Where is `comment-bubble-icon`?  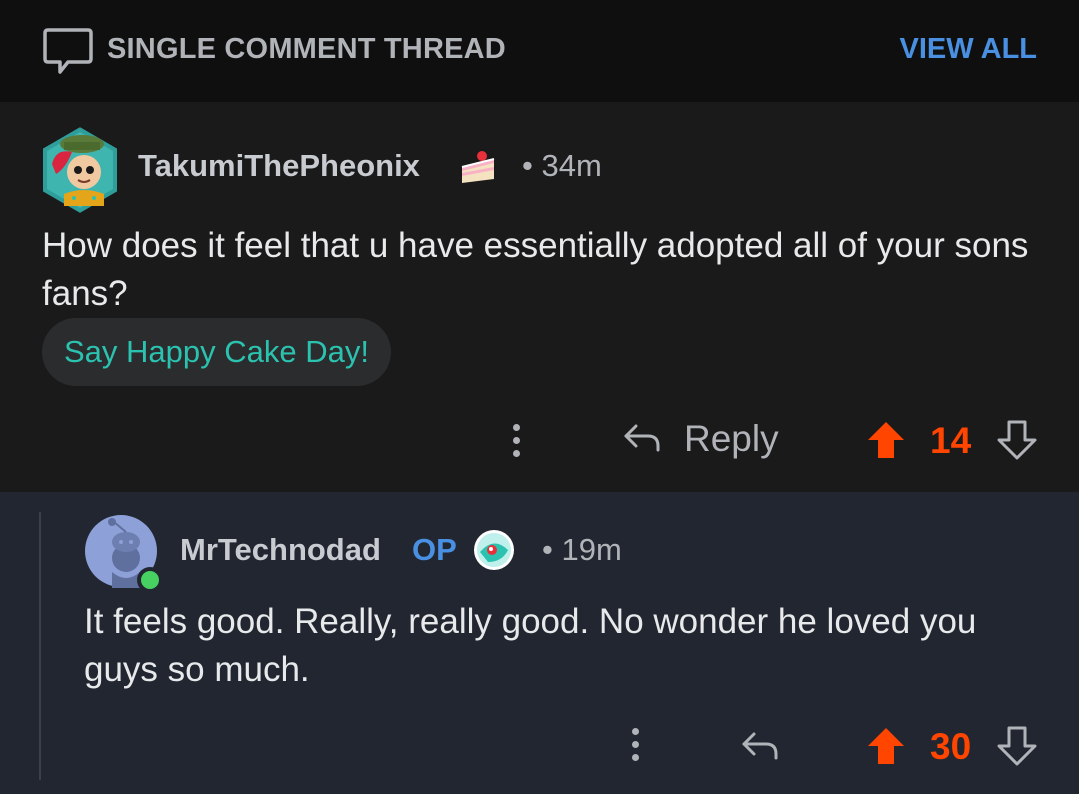
comment-bubble-icon is located at coordinates (68, 51).